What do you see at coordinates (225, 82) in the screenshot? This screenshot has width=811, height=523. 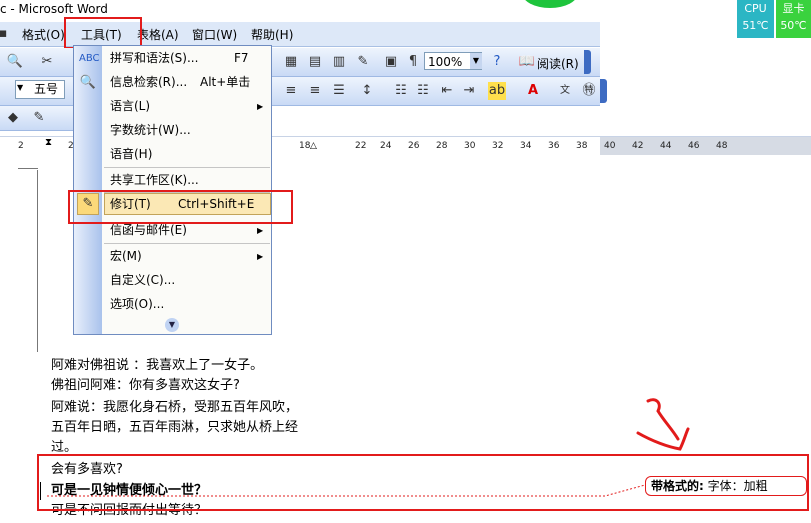 I see `accel-research: Alt+单击` at bounding box center [225, 82].